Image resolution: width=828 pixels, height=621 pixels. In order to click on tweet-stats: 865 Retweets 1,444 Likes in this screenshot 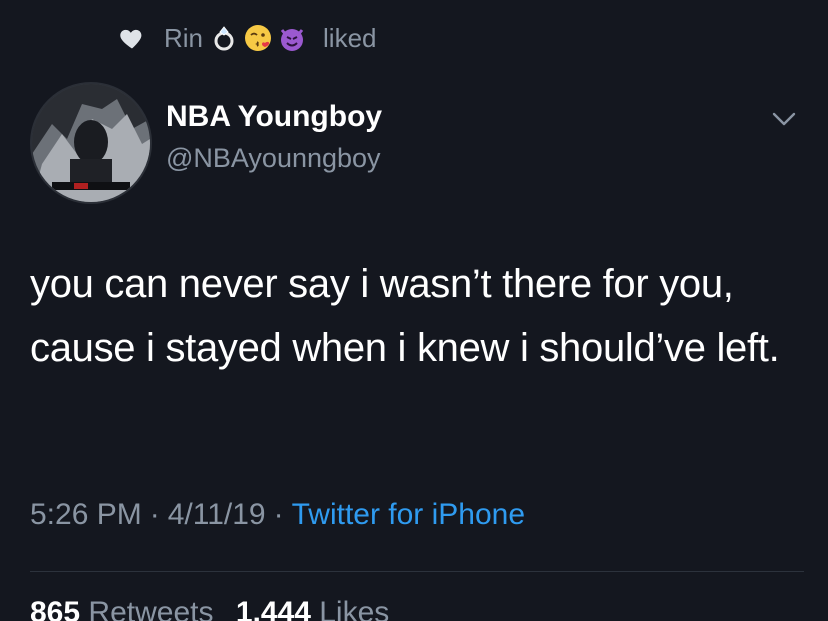, I will do `click(209, 608)`.